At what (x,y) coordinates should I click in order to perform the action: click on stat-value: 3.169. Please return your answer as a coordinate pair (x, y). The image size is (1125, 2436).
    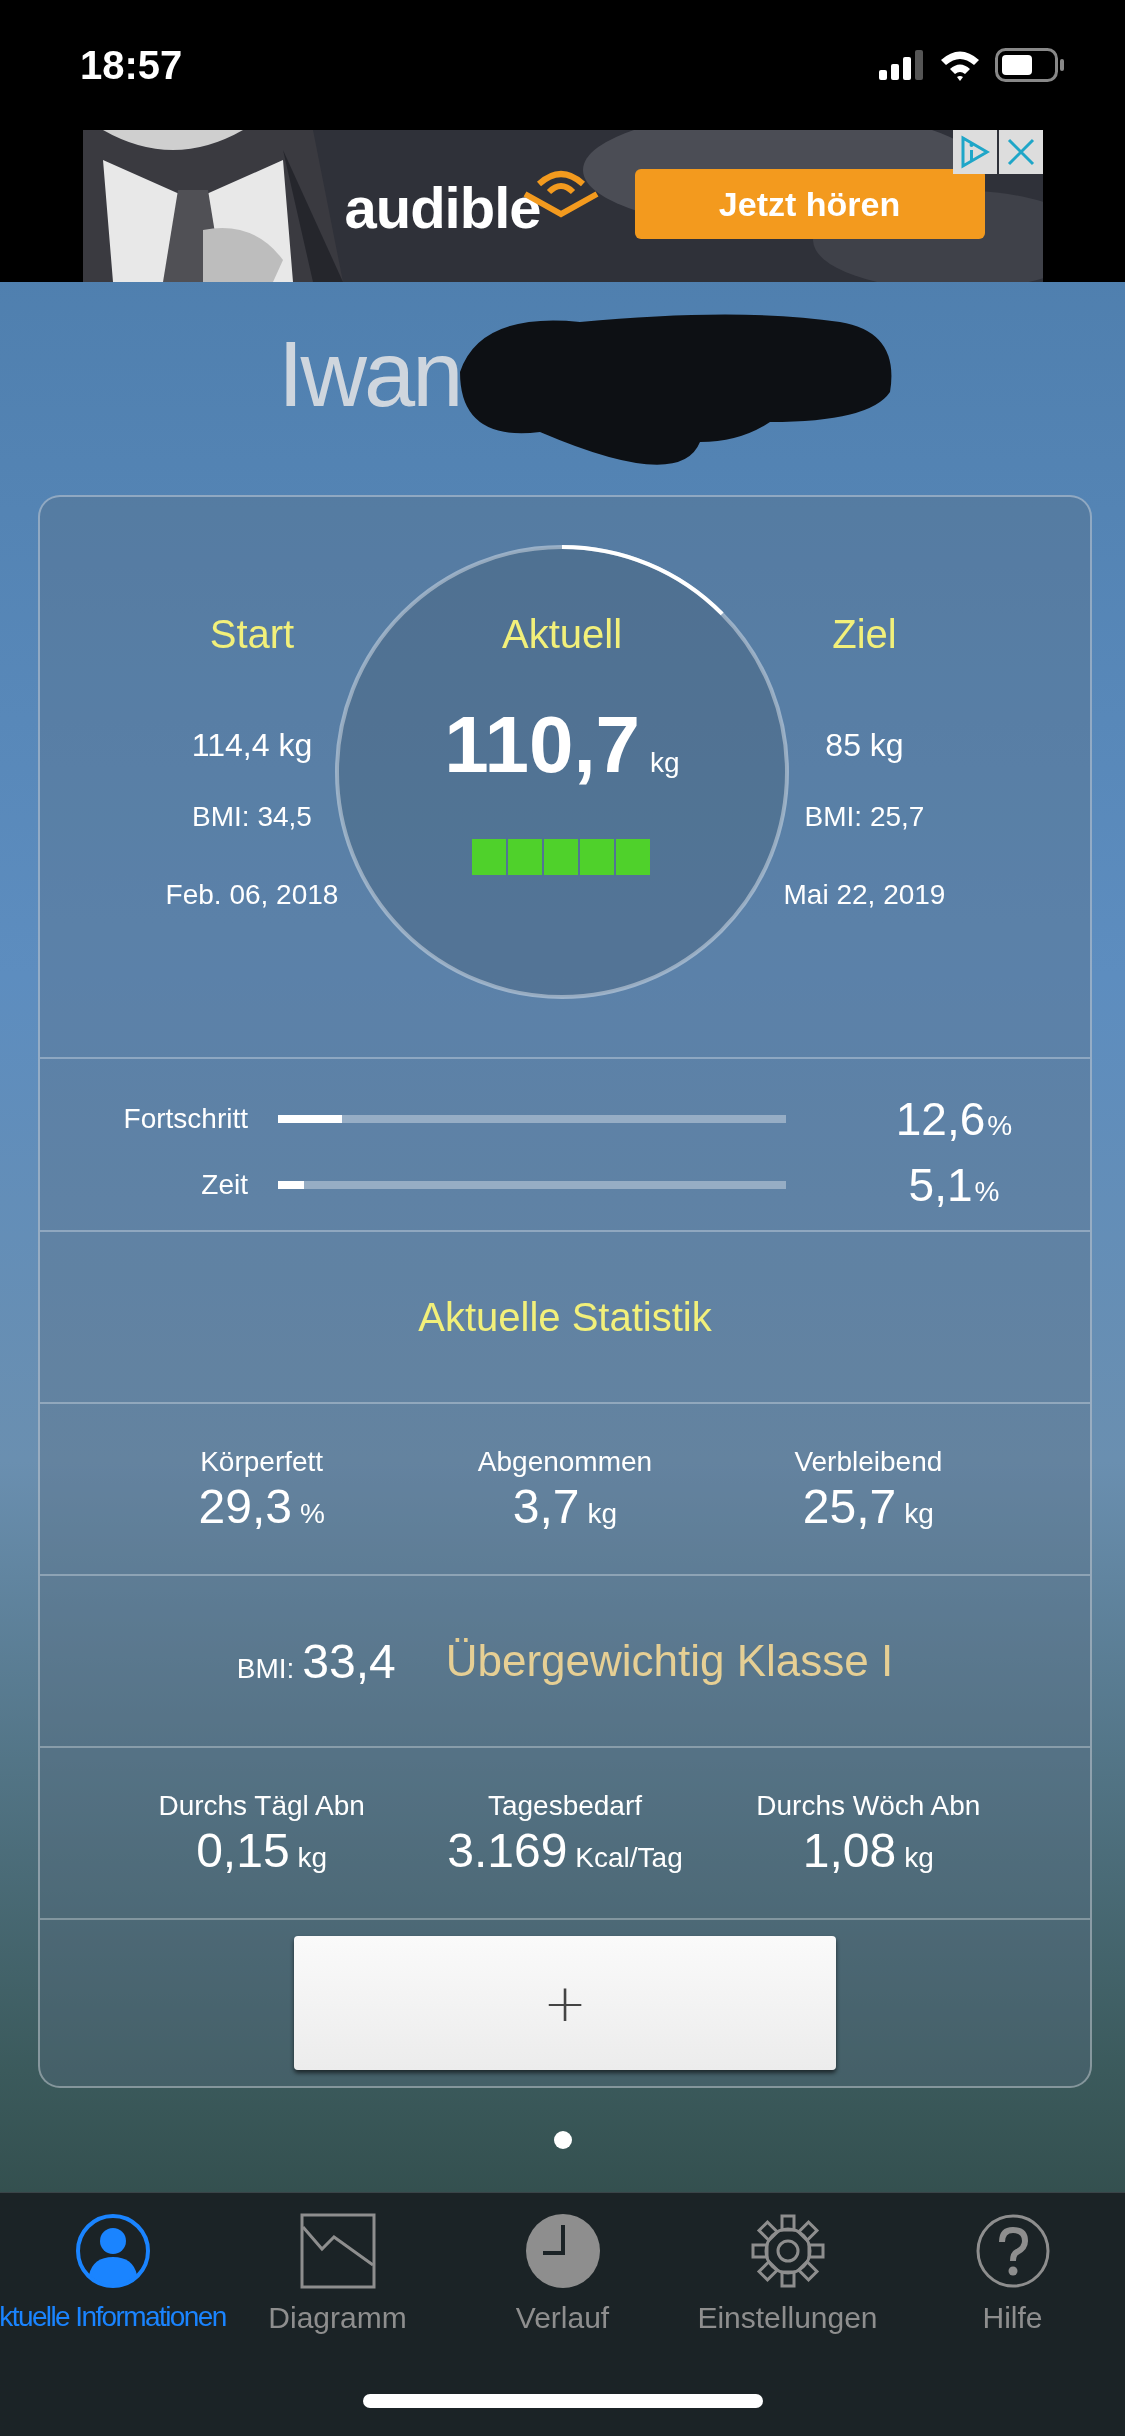
    Looking at the image, I should click on (507, 1850).